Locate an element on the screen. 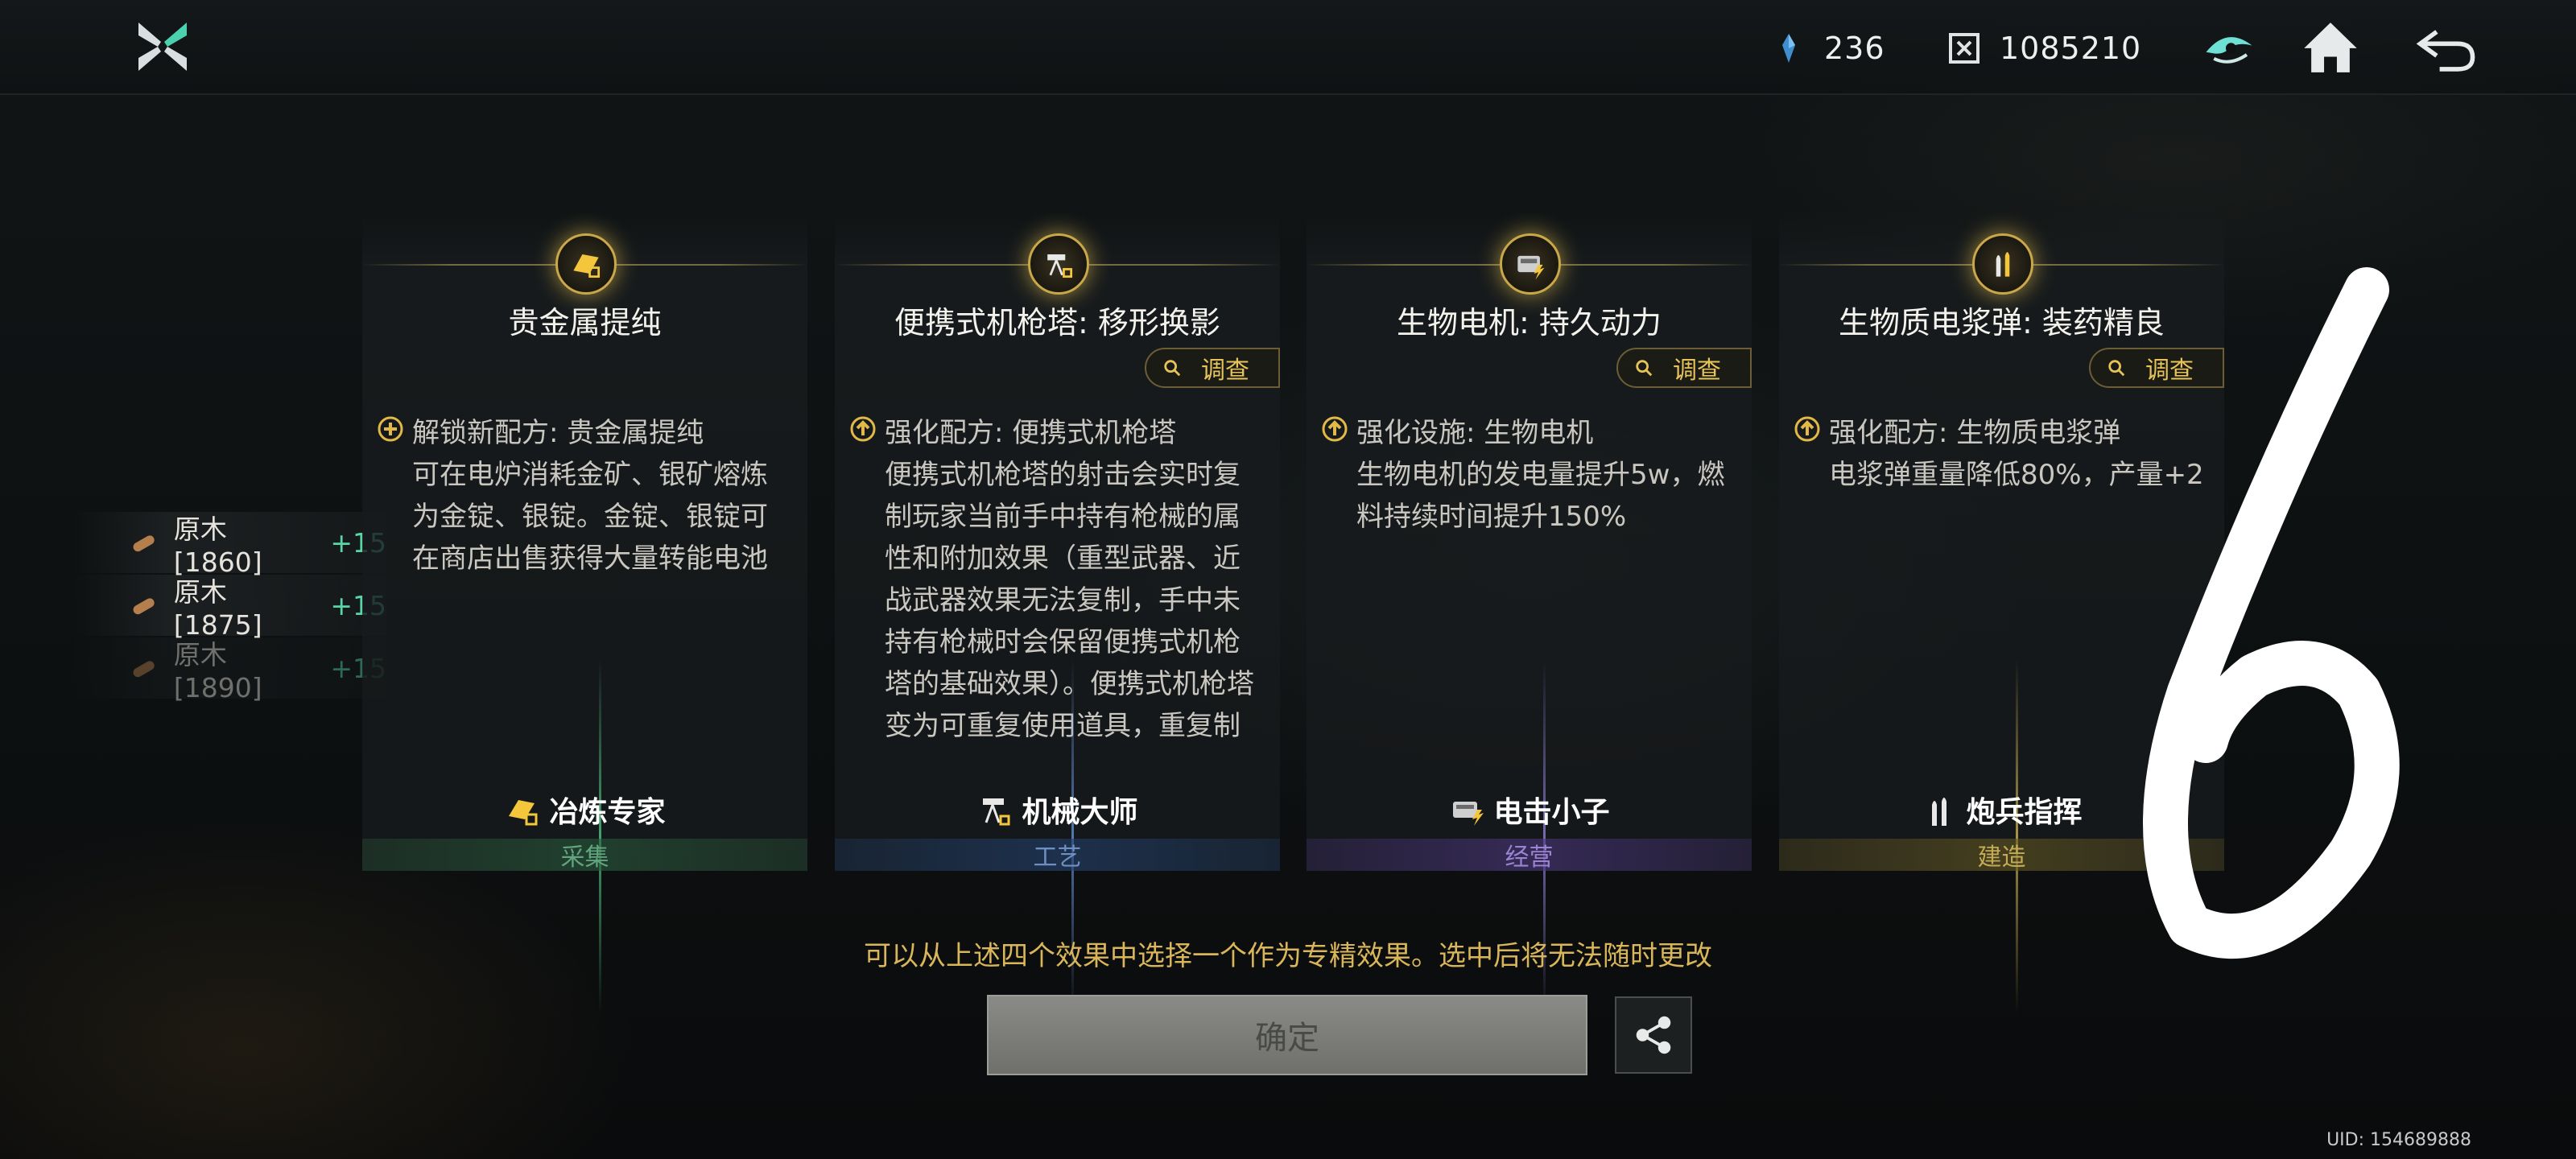 This screenshot has height=1159, width=2576. list-item: 原木 [1890] +15 is located at coordinates (229, 670).